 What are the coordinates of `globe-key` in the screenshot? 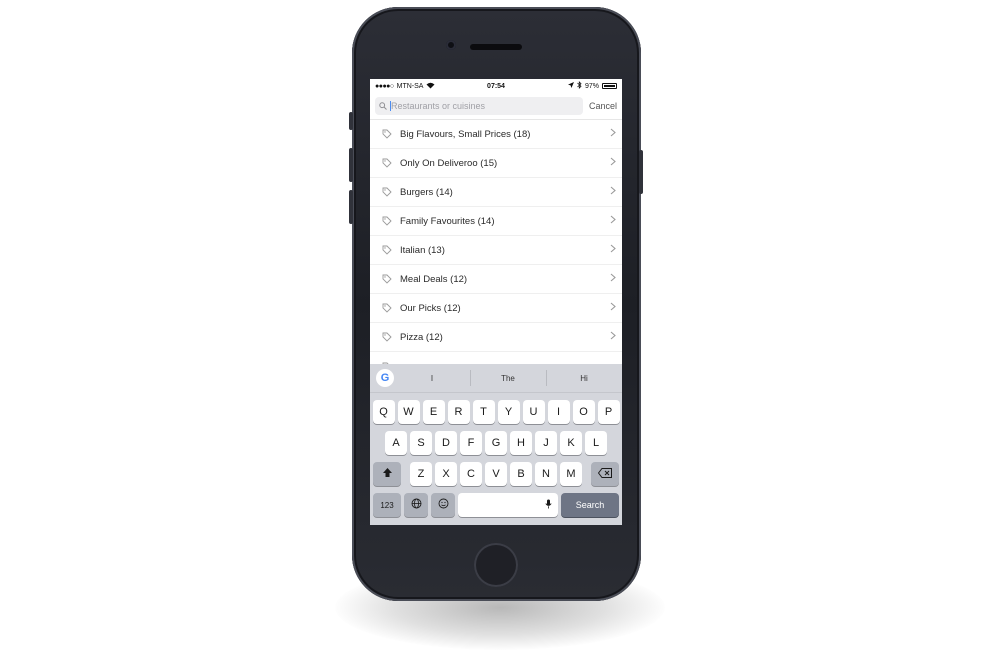 It's located at (416, 505).